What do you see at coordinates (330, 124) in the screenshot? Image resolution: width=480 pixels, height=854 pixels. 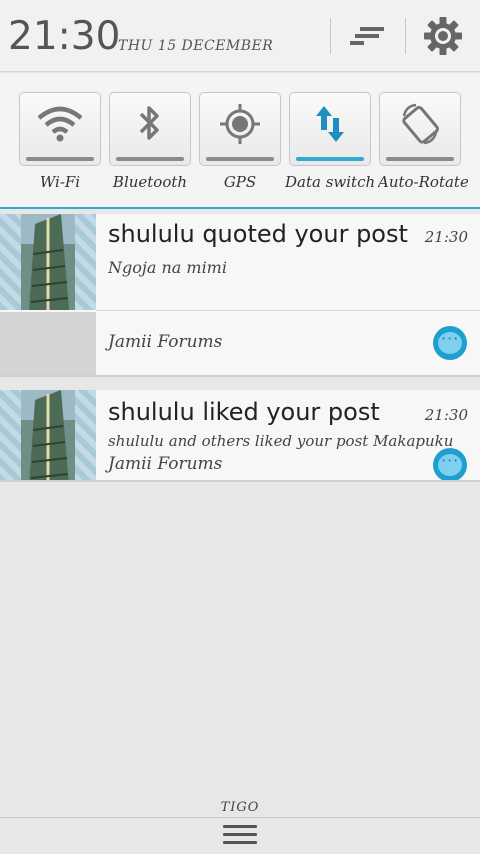 I see `data-switch-icon` at bounding box center [330, 124].